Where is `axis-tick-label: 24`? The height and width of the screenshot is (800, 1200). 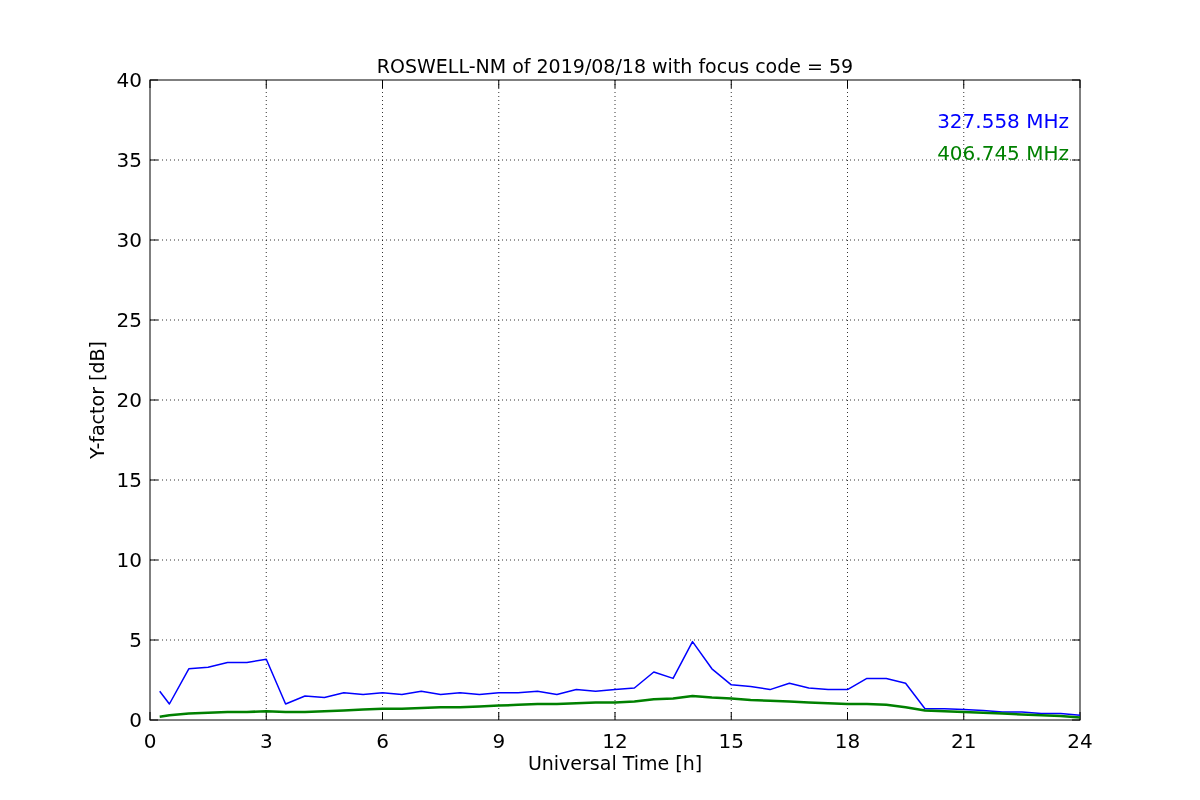 axis-tick-label: 24 is located at coordinates (1080, 741).